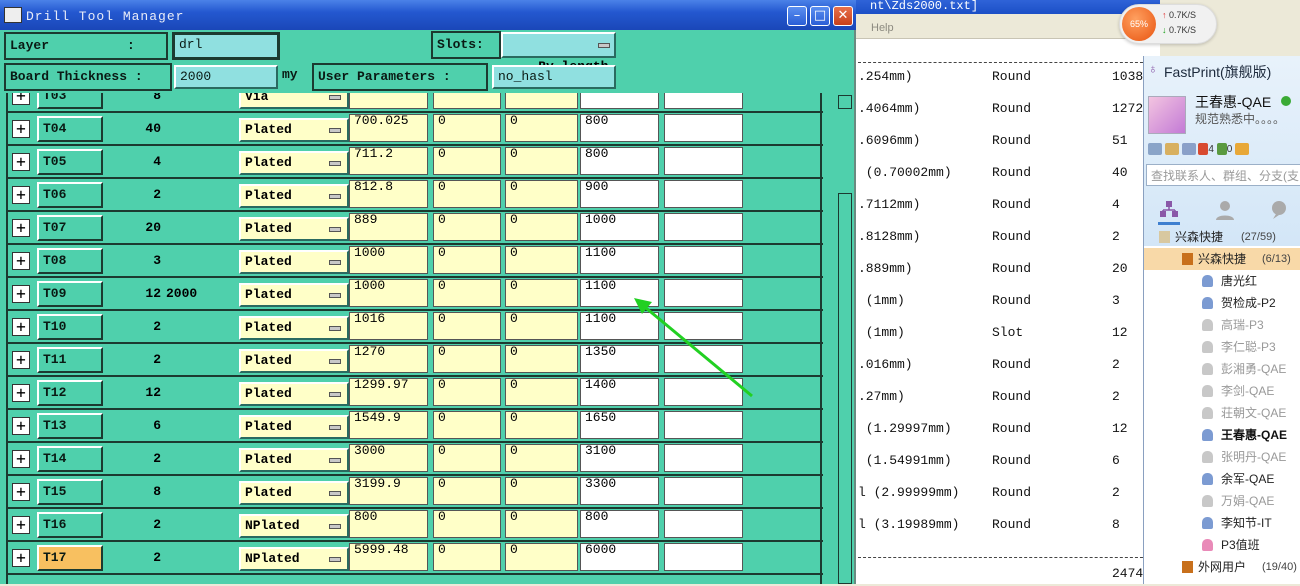 Image resolution: width=1300 pixels, height=586 pixels. What do you see at coordinates (70, 426) in the screenshot?
I see `tool-button: T13` at bounding box center [70, 426].